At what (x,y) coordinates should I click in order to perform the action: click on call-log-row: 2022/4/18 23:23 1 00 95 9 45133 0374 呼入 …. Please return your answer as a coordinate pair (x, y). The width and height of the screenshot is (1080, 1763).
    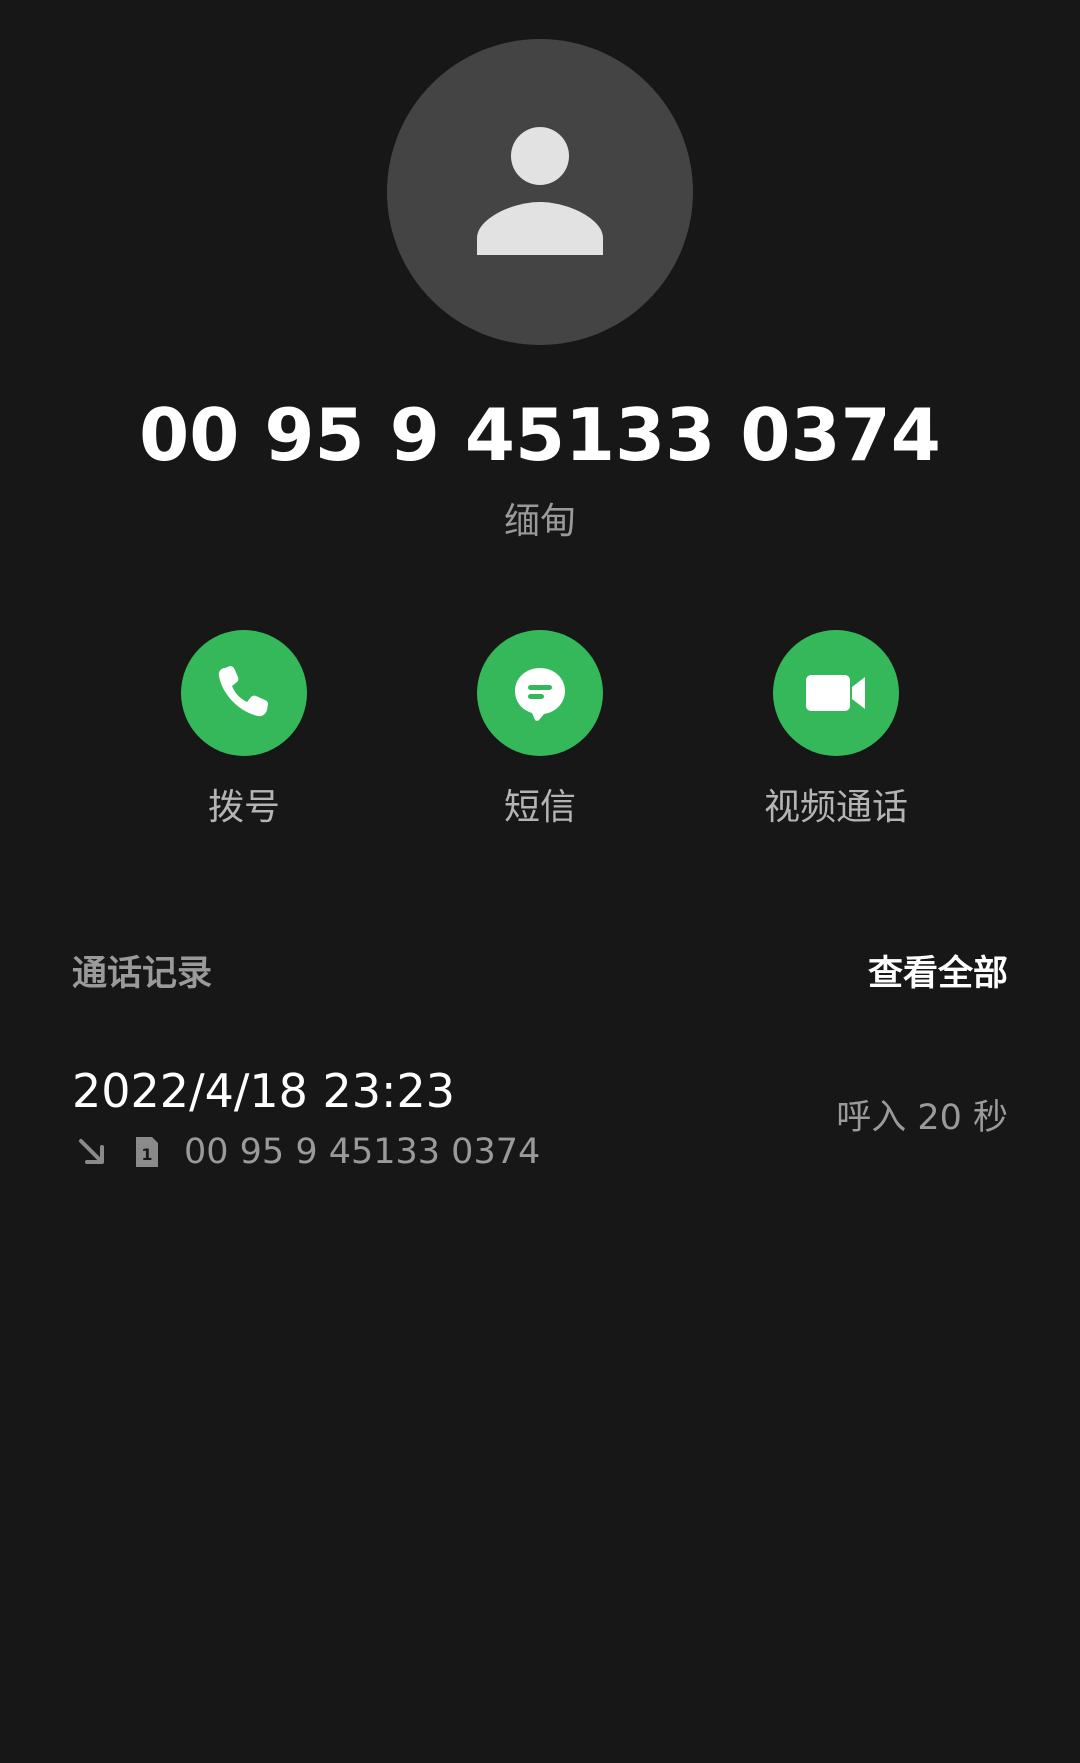
    Looking at the image, I should click on (540, 1115).